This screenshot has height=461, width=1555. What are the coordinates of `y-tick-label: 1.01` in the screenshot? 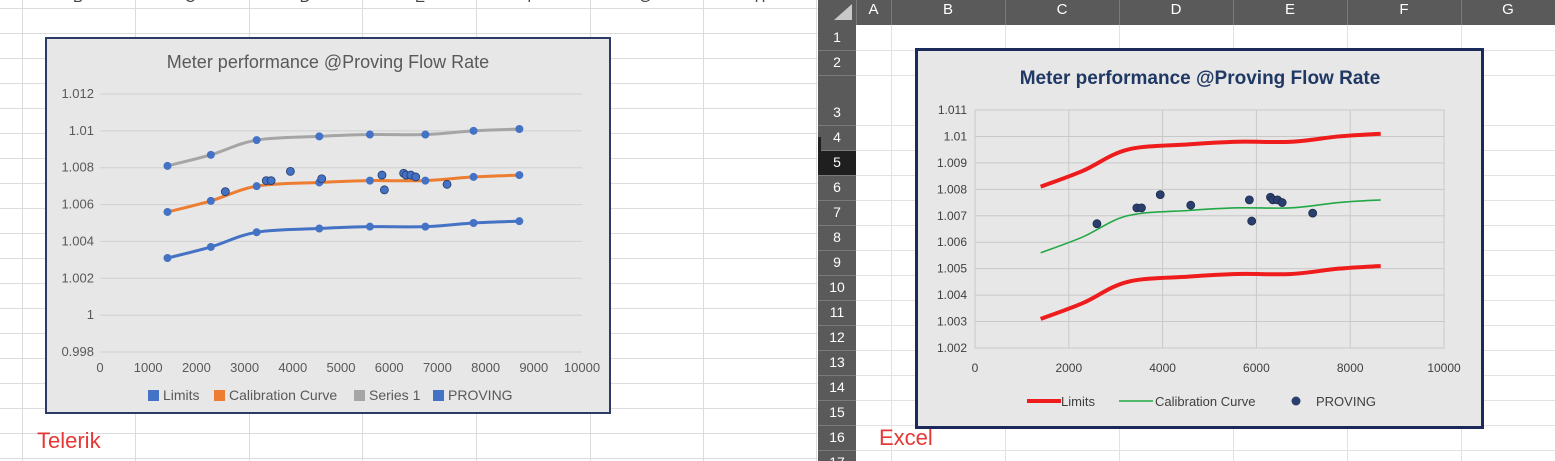 It's located at (81, 130).